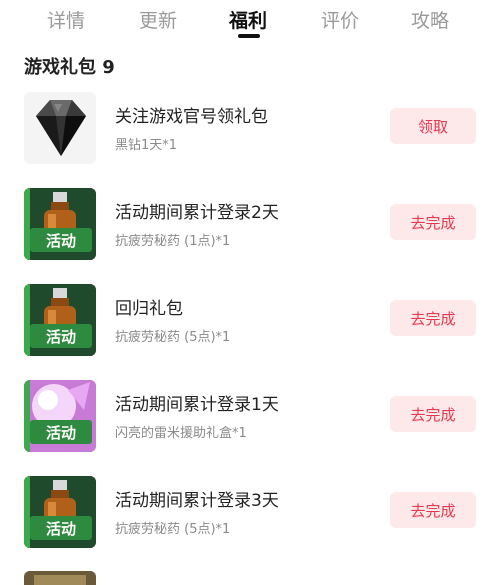  I want to click on gift-pack-name: 活动期间累计登录3天, so click(197, 501).